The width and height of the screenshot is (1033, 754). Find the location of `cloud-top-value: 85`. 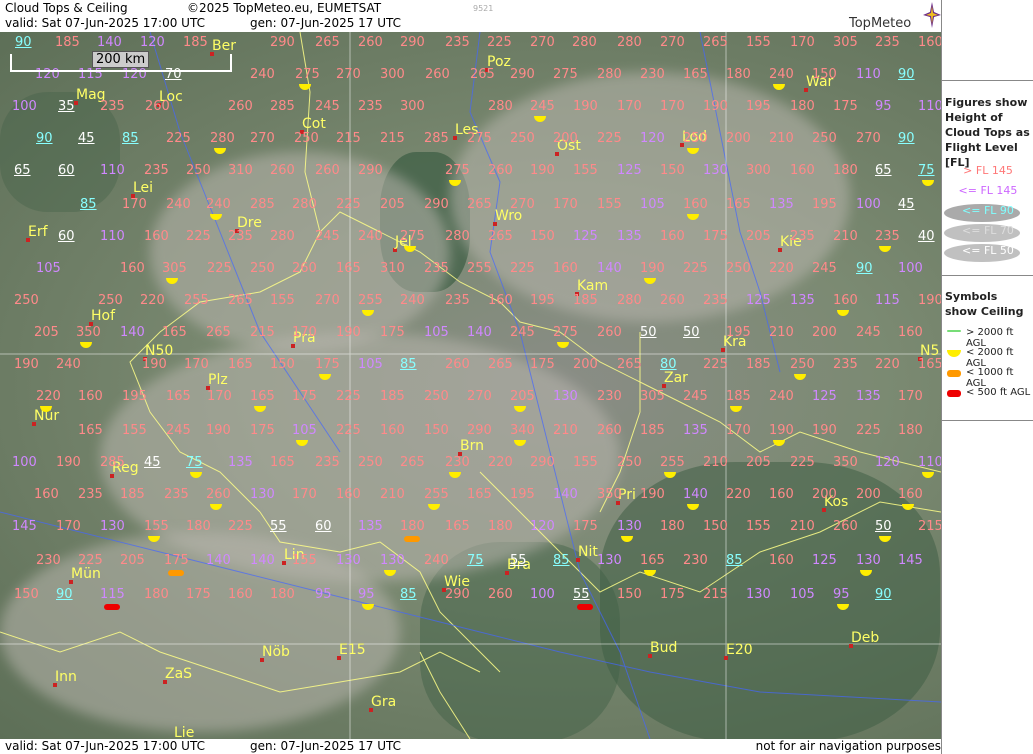

cloud-top-value: 85 is located at coordinates (408, 594).